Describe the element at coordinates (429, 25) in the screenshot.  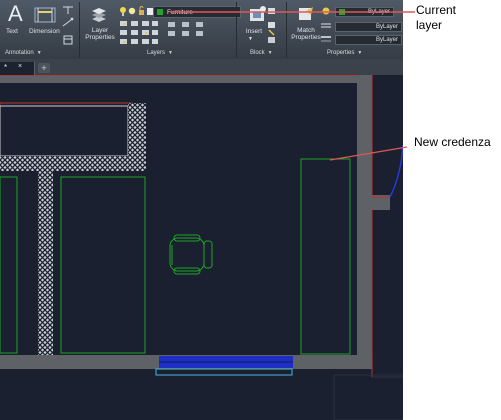
I see `current-layer-callout-line2: layer` at that location.